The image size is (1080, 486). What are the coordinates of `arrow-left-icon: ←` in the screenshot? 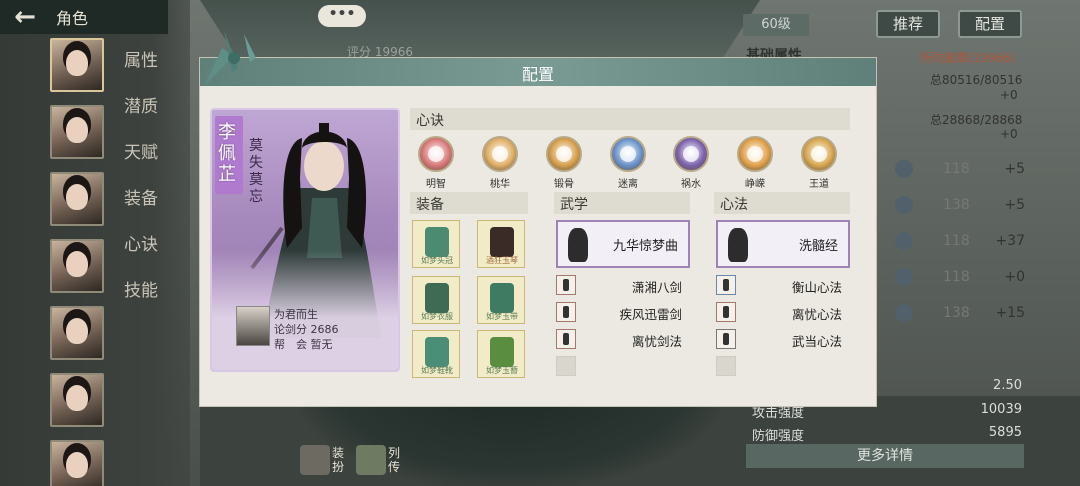 It's located at (25, 17).